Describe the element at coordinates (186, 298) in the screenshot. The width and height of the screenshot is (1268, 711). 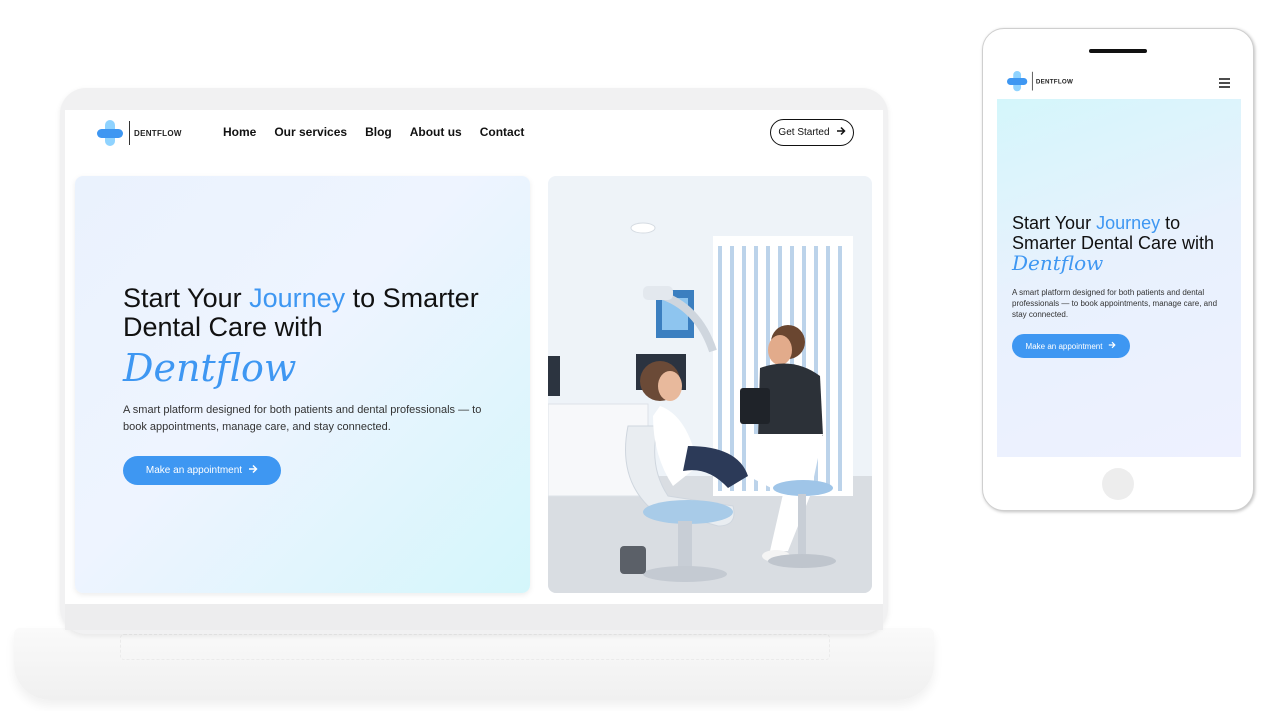
I see `hero-title-part1: Start Your` at that location.